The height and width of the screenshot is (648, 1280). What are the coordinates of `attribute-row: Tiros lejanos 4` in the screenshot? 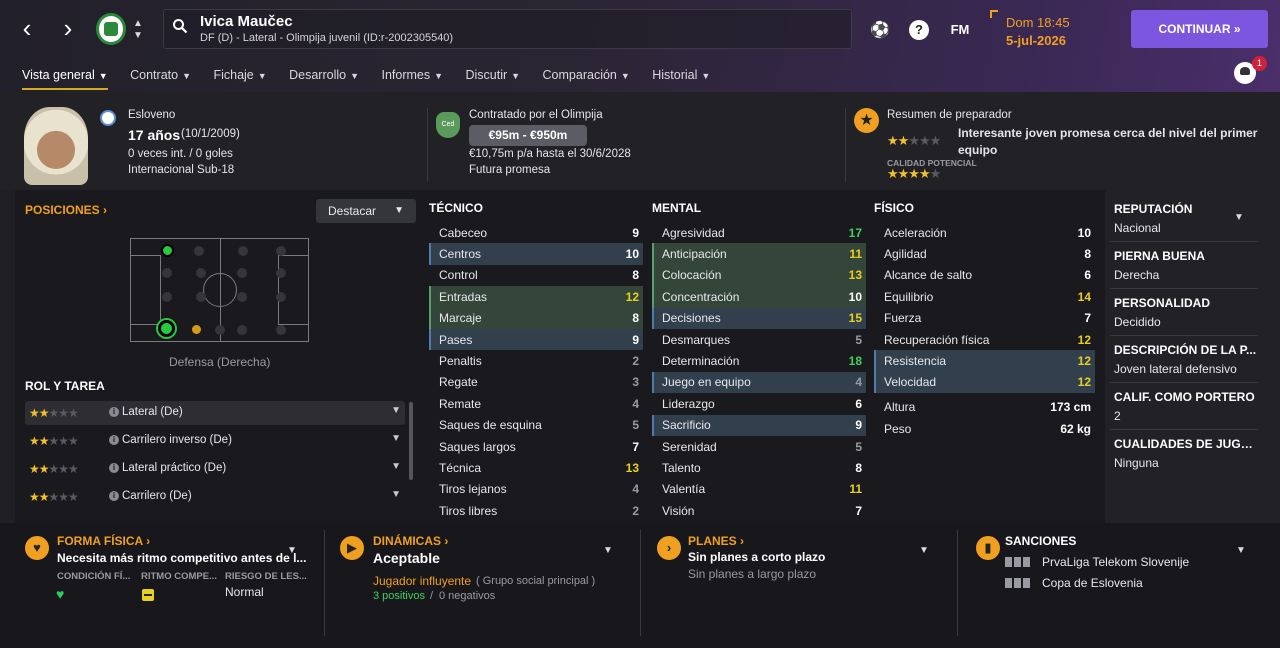 It's located at (536, 489).